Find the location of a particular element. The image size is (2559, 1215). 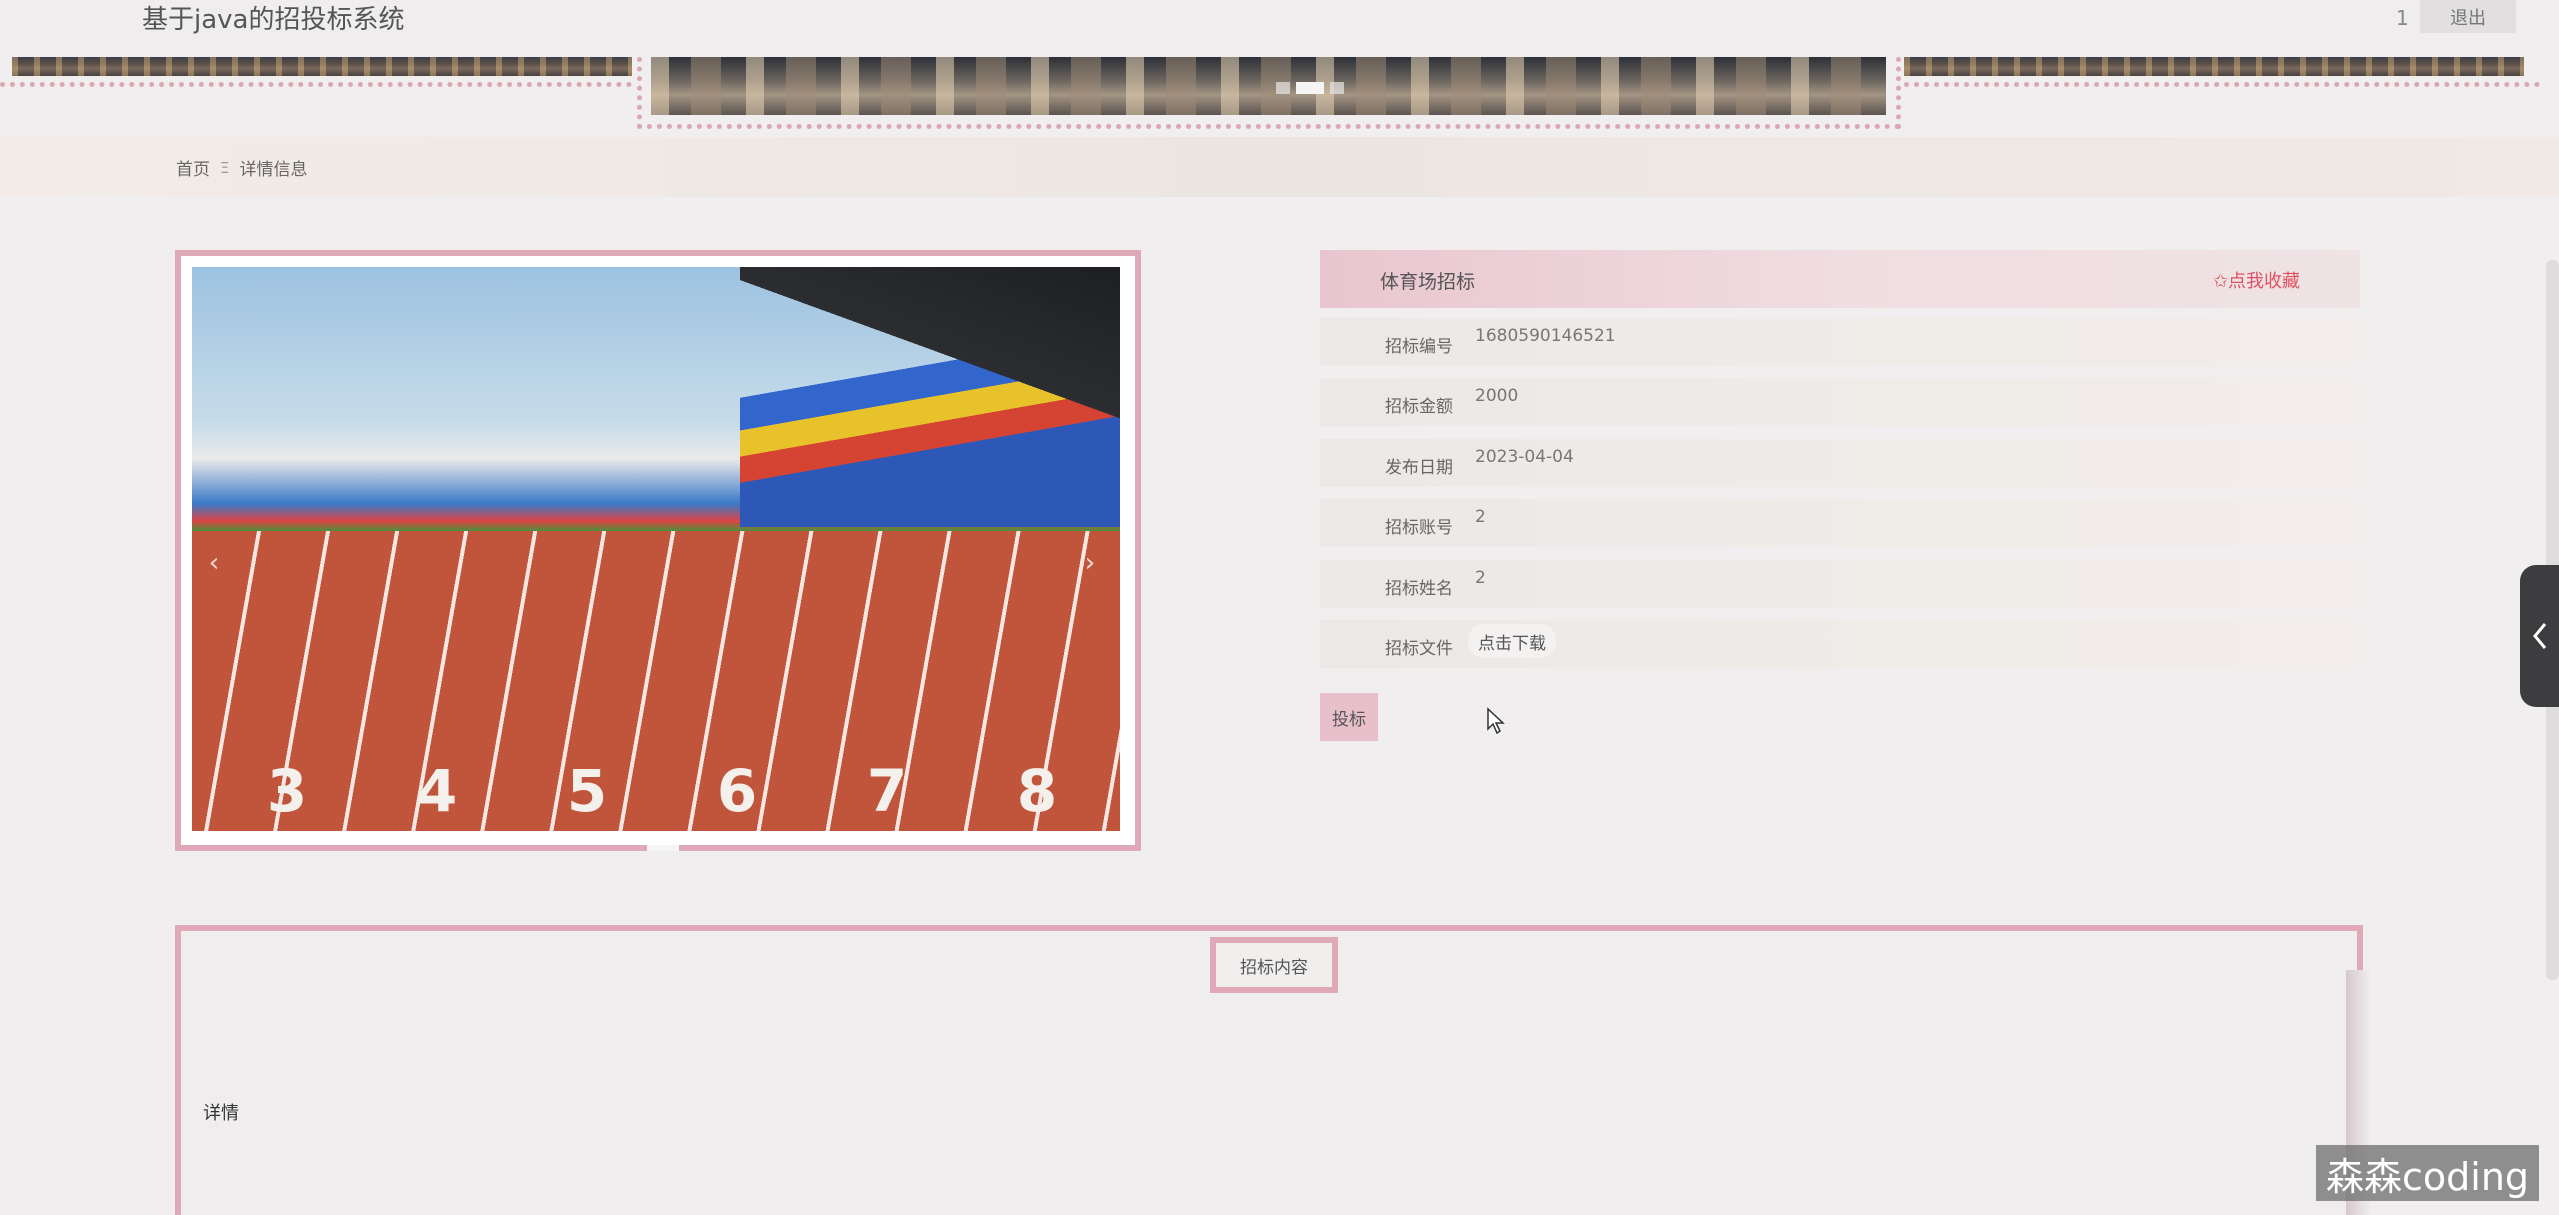

info-row-publish-date: 发布日期 2023-04-04 is located at coordinates (1840, 463).